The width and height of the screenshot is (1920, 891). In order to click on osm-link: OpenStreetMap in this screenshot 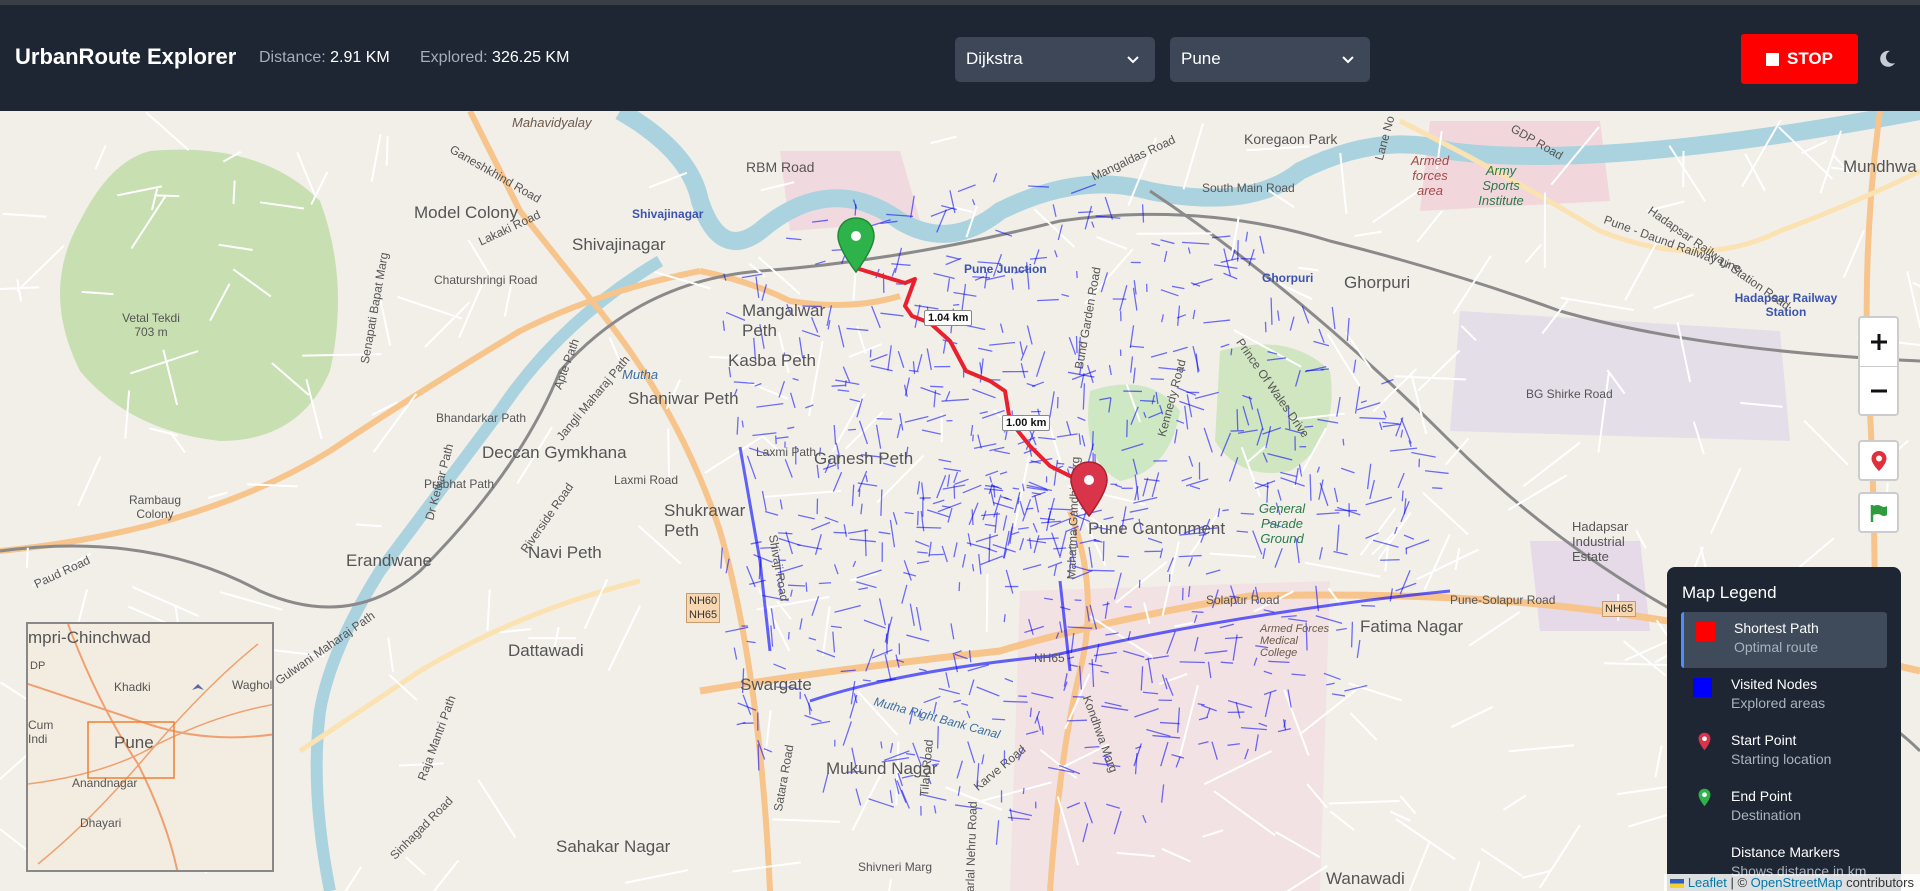, I will do `click(1797, 882)`.